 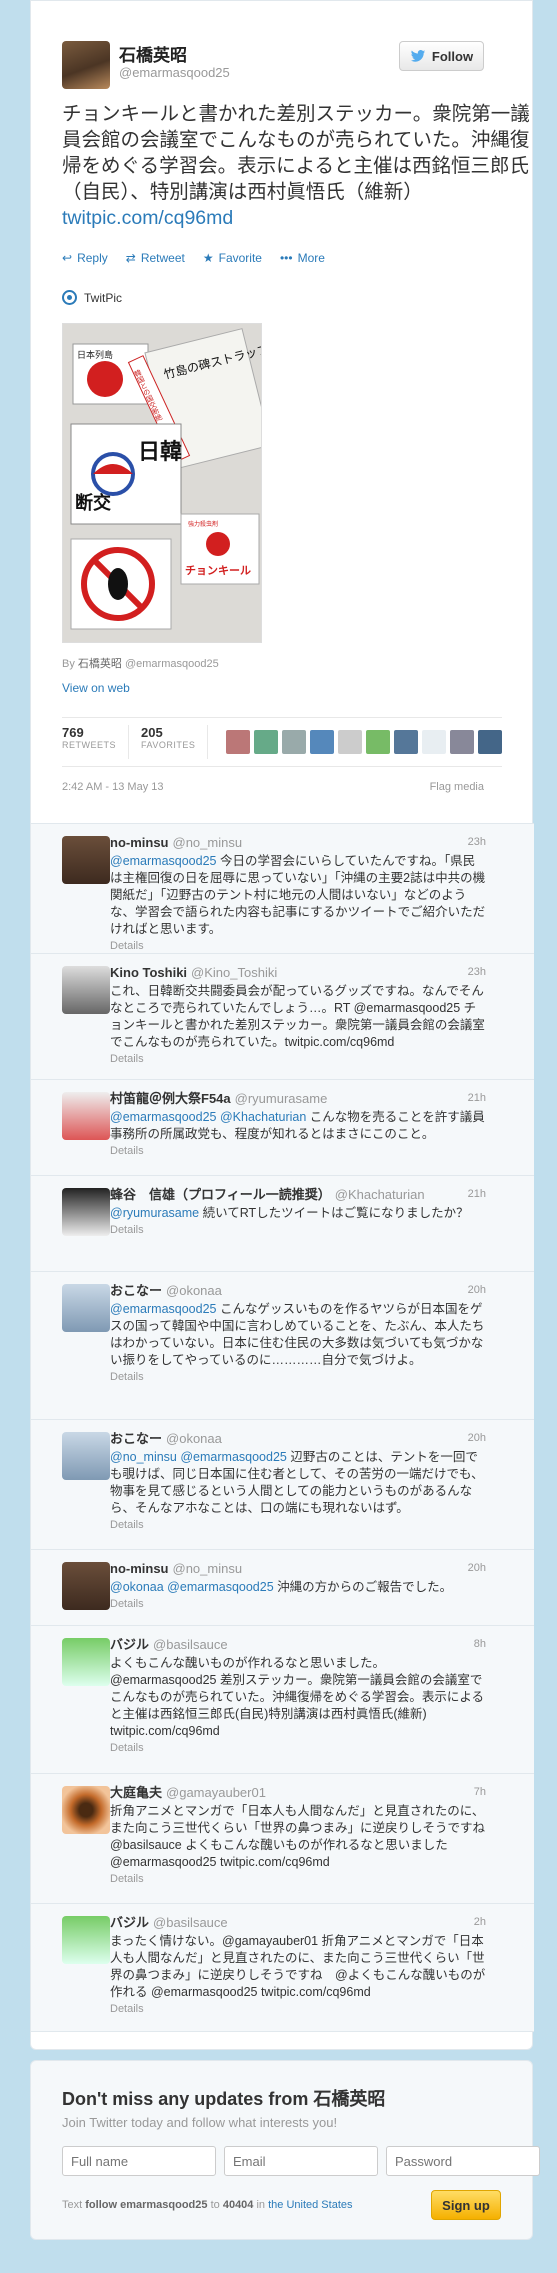 I want to click on author-name: 石橋英昭, so click(x=153, y=53).